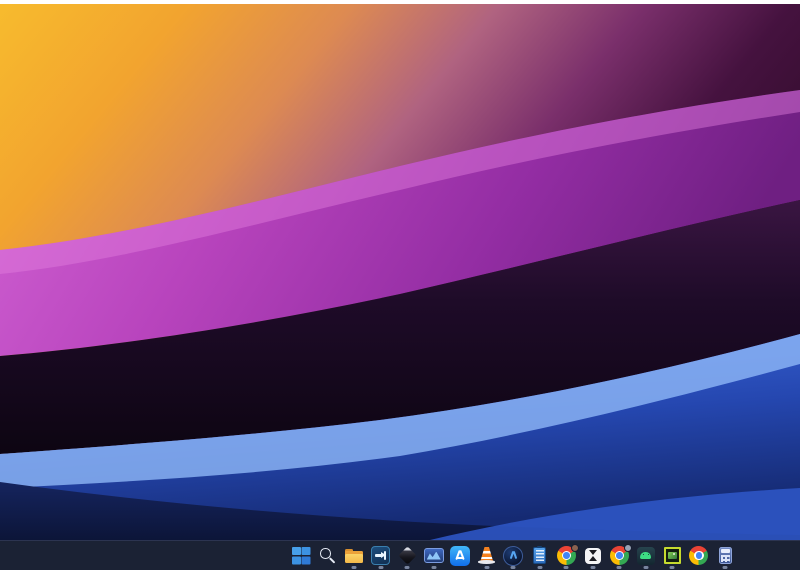 The width and height of the screenshot is (800, 570). I want to click on android-icon, so click(646, 556).